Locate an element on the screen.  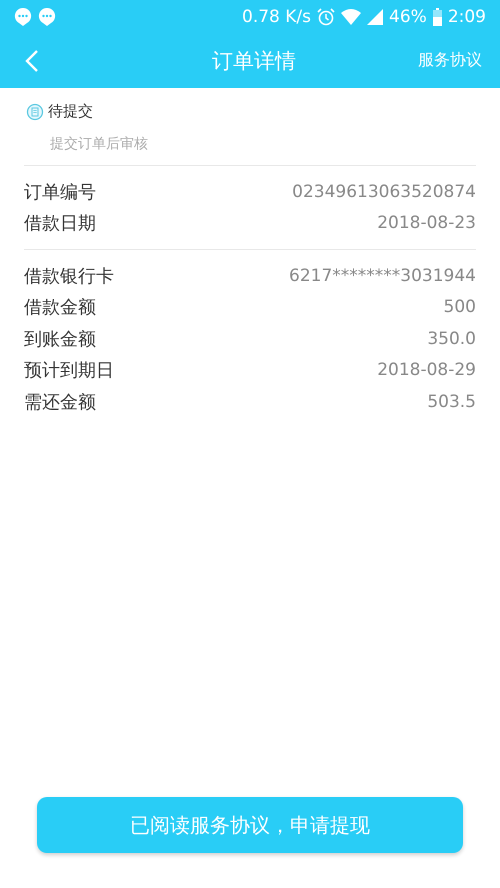
field-value: 02349613063520874 is located at coordinates (384, 192).